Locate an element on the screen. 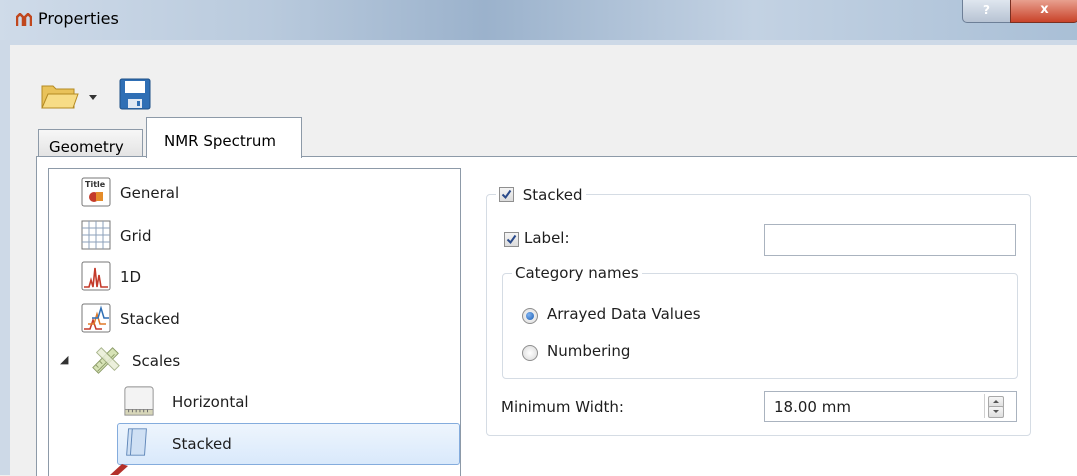  tree-item-label: General is located at coordinates (150, 193).